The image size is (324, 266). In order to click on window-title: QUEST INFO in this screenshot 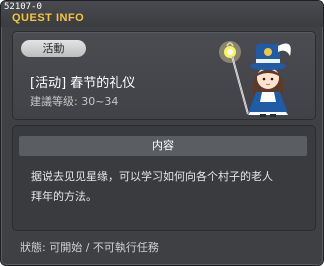, I will do `click(48, 18)`.